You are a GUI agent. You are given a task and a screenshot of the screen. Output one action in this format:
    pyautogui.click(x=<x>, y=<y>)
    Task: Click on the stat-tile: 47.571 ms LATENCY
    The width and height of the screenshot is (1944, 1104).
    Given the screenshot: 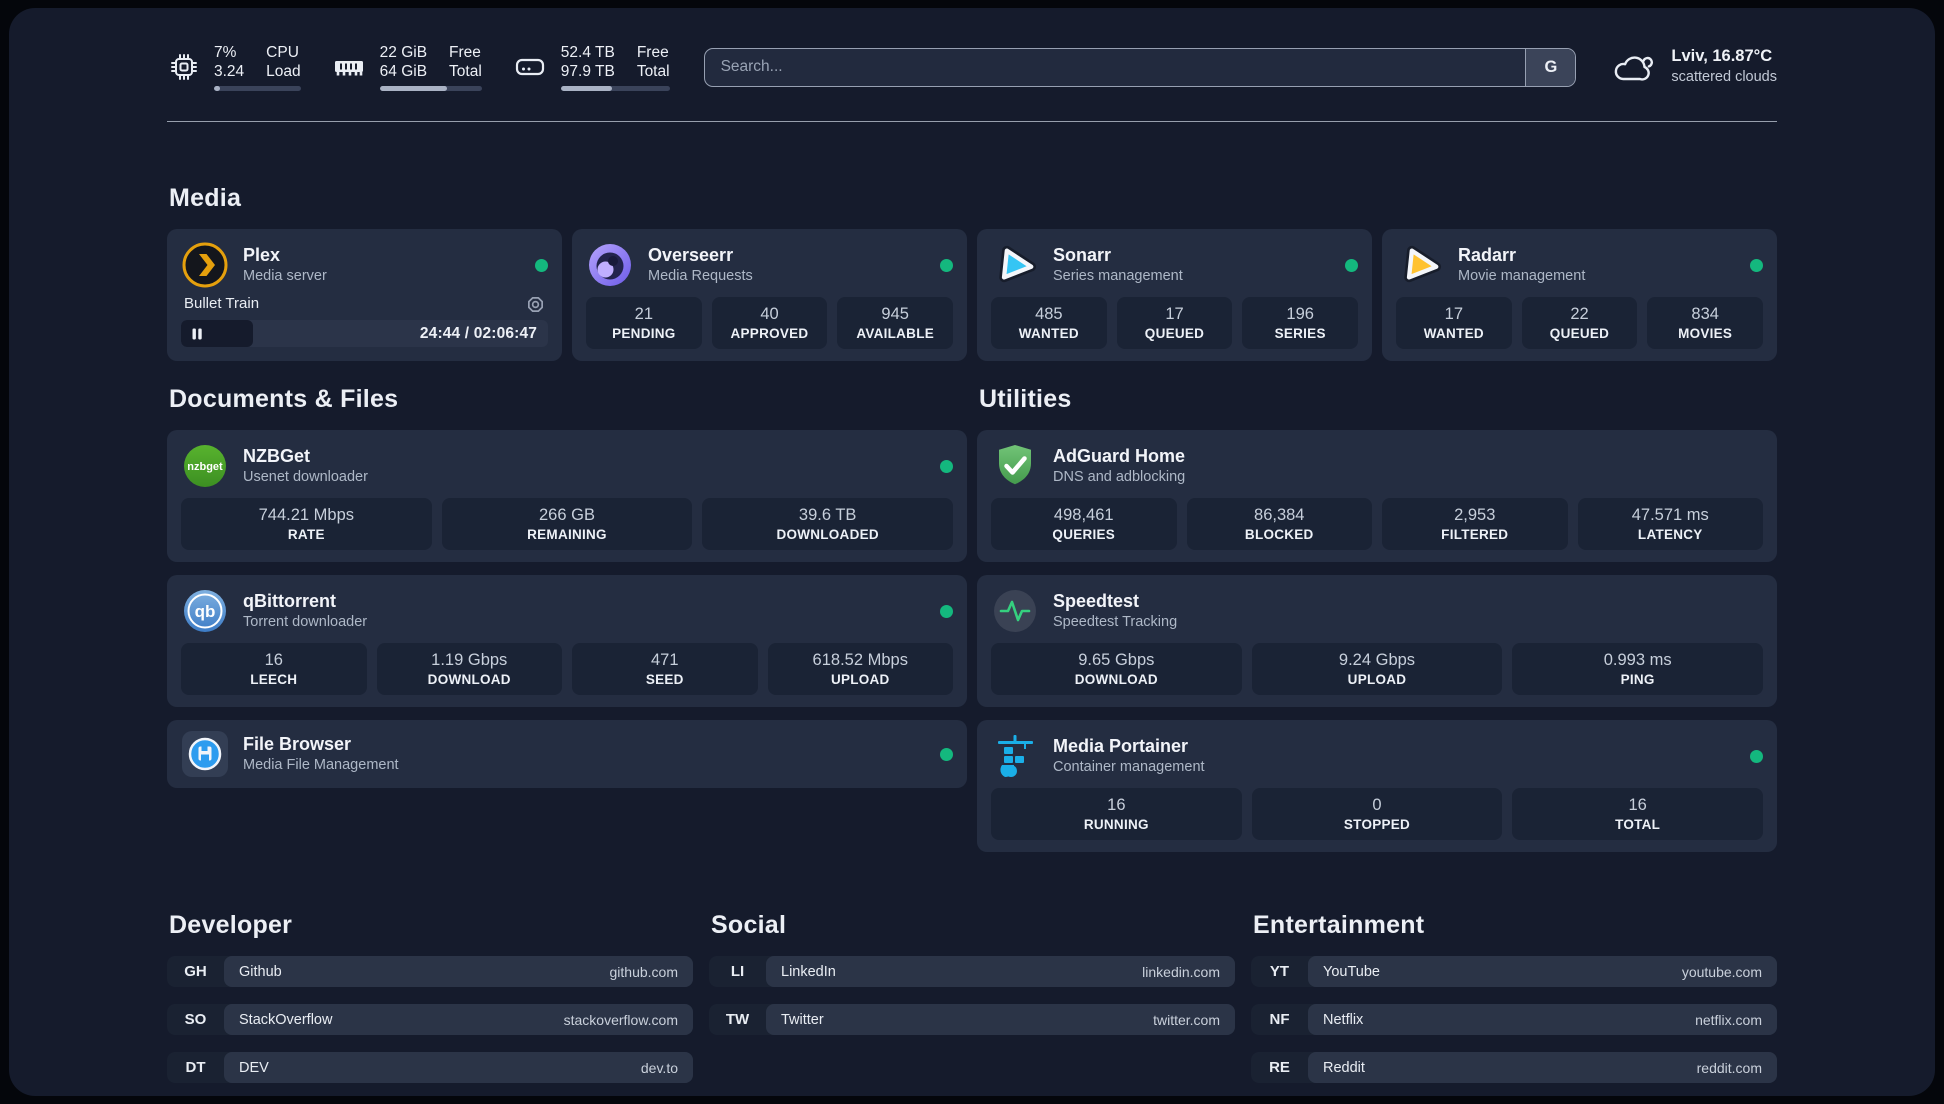 What is the action you would take?
    pyautogui.click(x=1670, y=524)
    